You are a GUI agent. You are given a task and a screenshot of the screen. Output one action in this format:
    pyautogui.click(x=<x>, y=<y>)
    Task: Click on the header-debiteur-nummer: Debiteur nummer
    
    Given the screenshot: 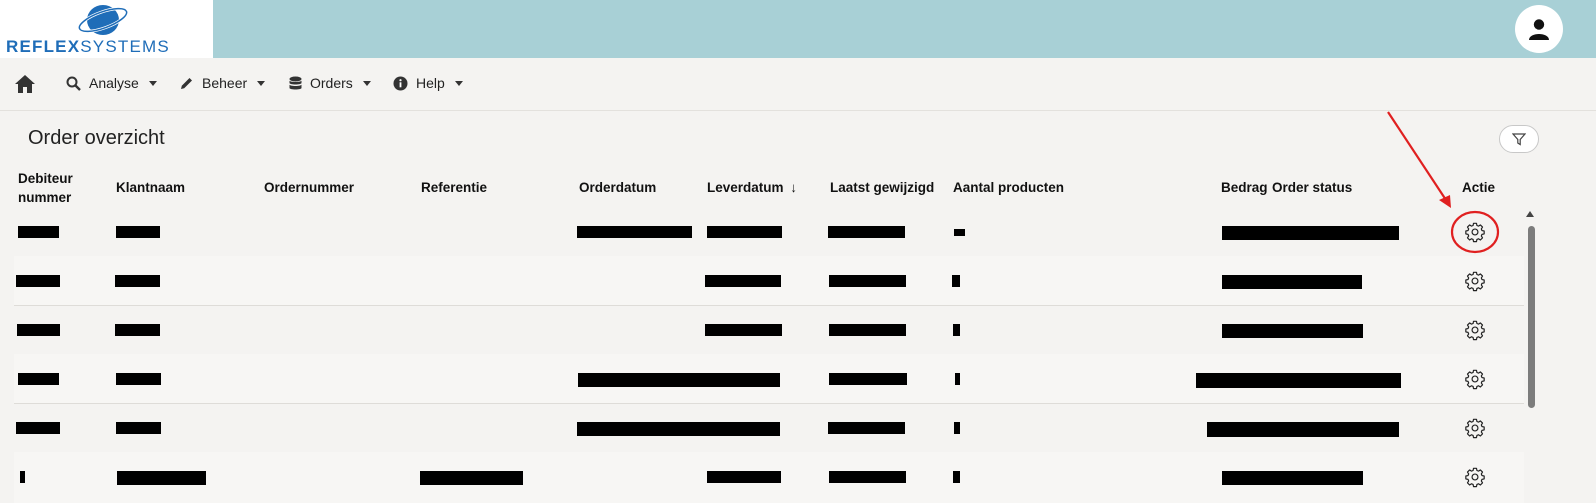 What is the action you would take?
    pyautogui.click(x=45, y=188)
    